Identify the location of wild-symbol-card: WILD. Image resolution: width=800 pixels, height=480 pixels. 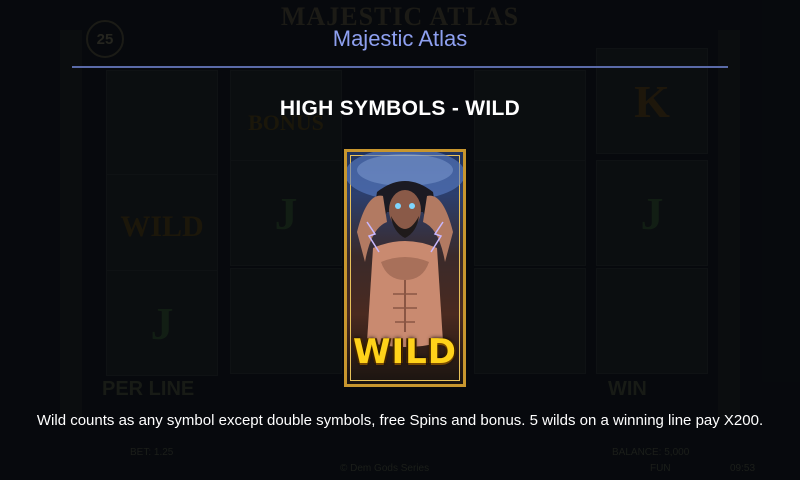
(405, 268).